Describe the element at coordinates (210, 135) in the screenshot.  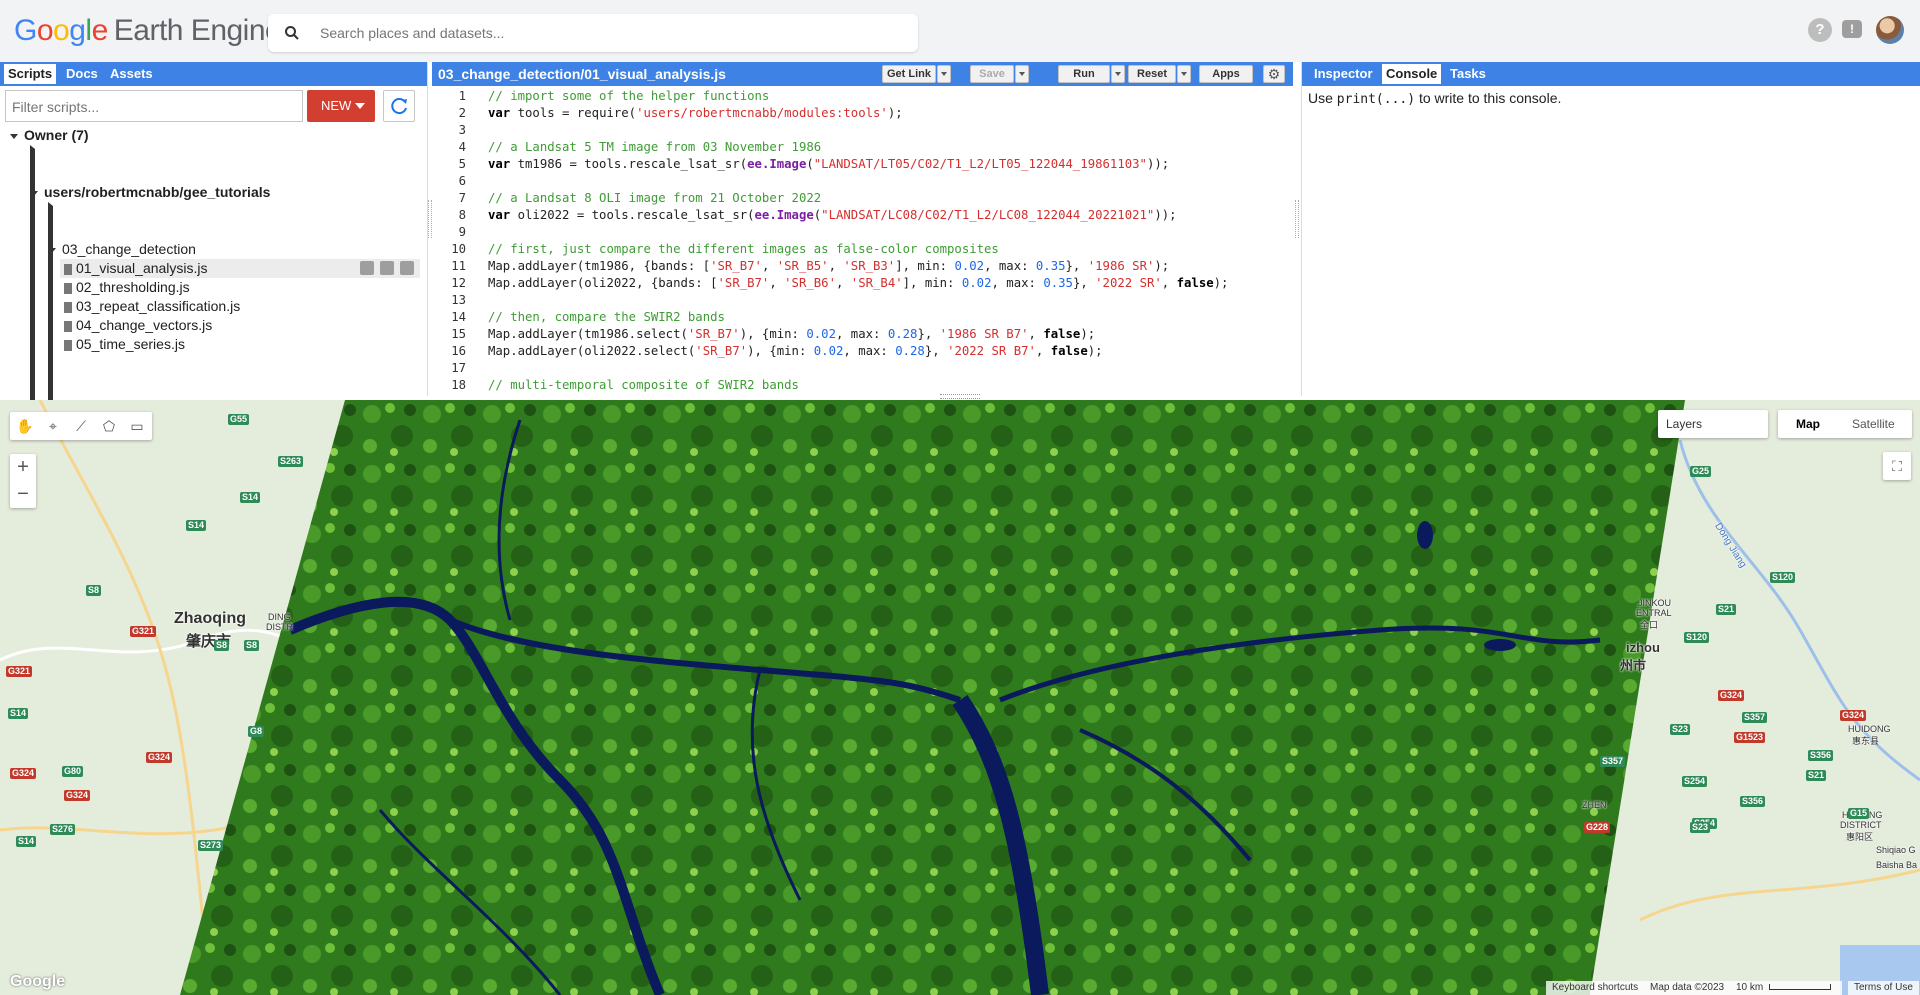
I see `script-folder-item: Owner (7)` at that location.